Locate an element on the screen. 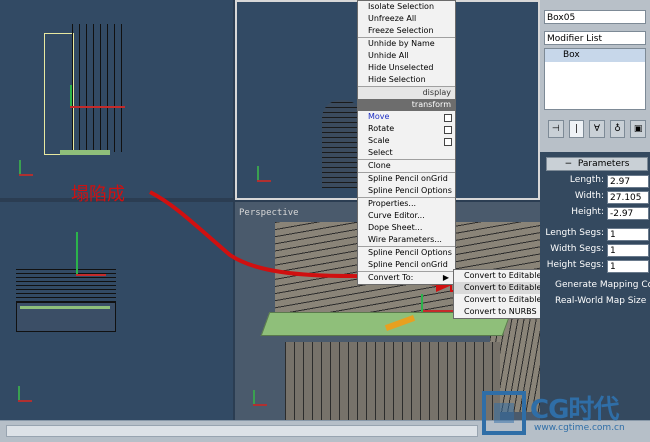 The height and width of the screenshot is (442, 650). modifier-stack: Box is located at coordinates (595, 79).